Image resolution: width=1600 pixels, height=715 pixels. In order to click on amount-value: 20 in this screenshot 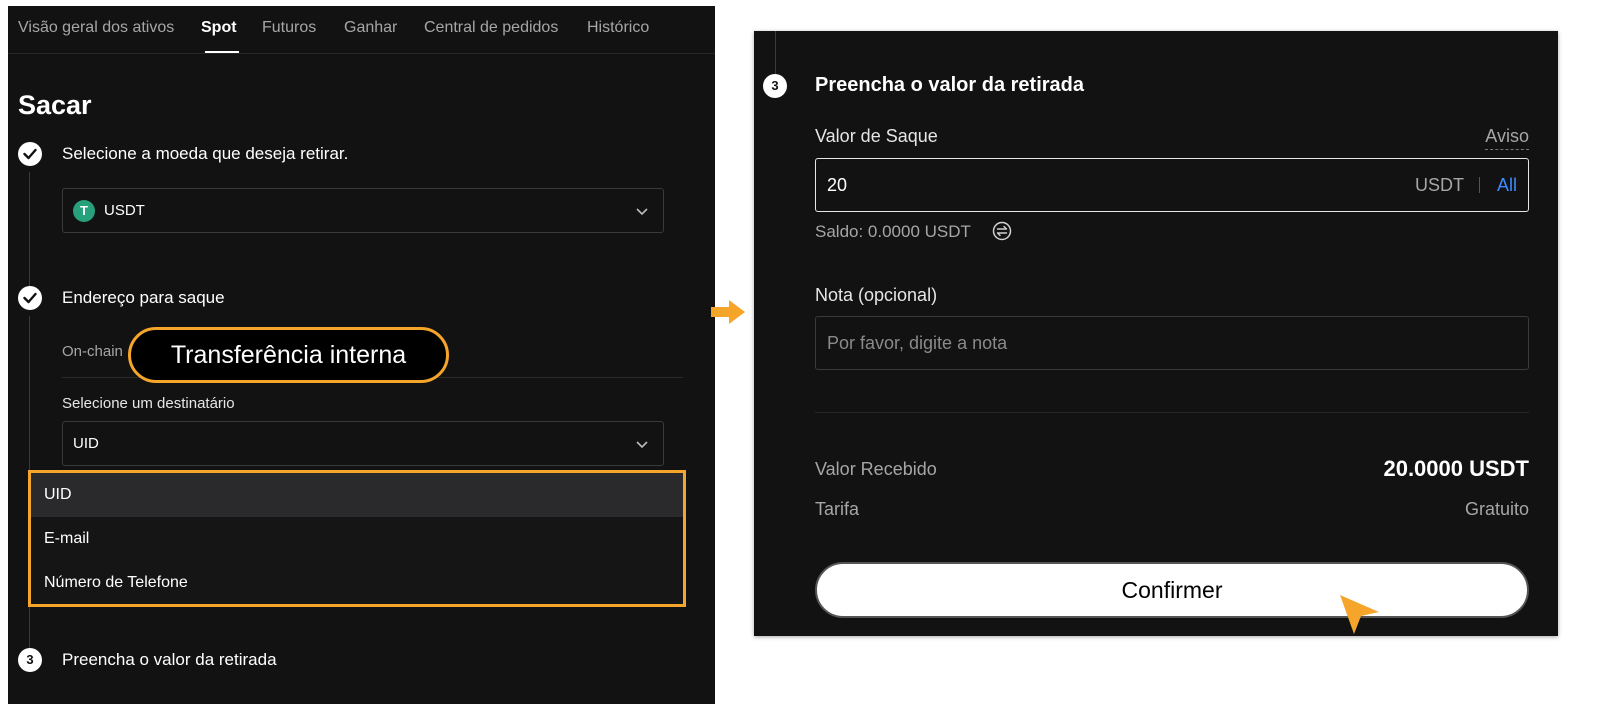, I will do `click(837, 185)`.